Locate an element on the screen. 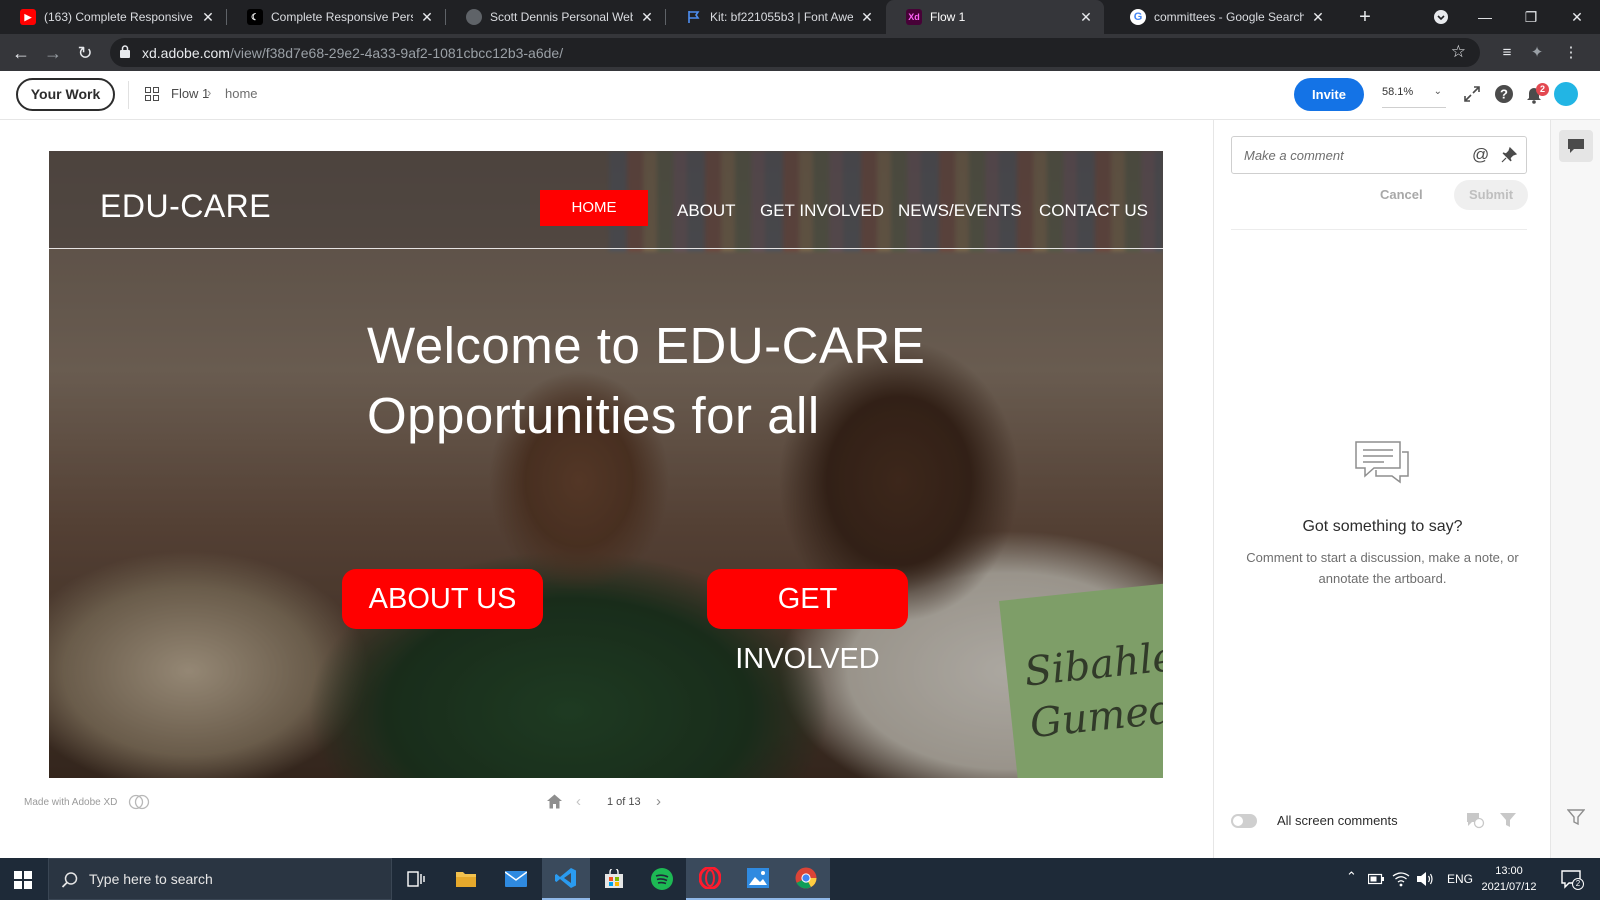  tab-title: Flow 1 is located at coordinates (948, 17).